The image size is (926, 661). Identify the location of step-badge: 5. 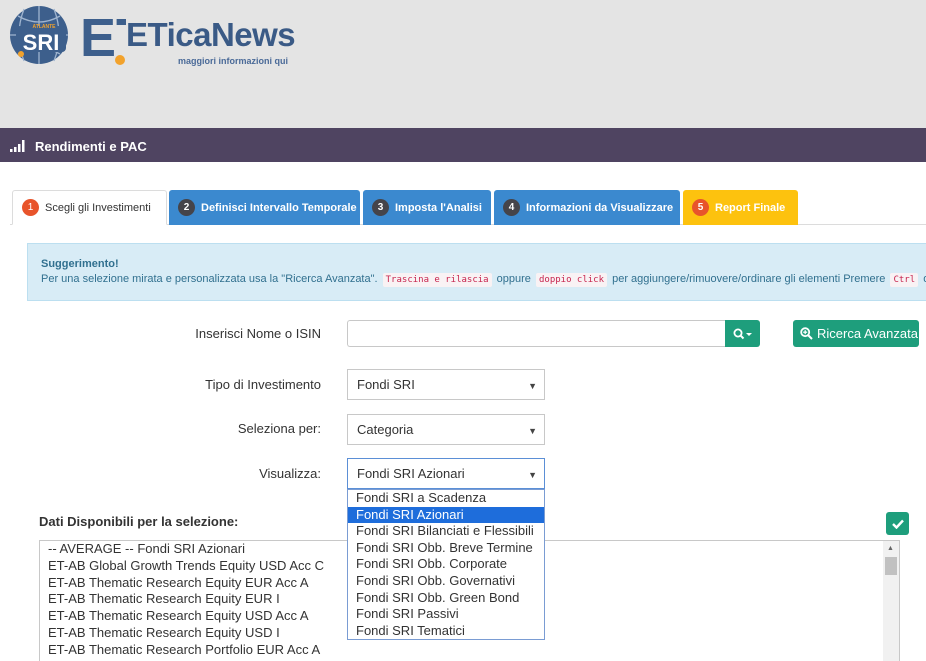
(700, 207).